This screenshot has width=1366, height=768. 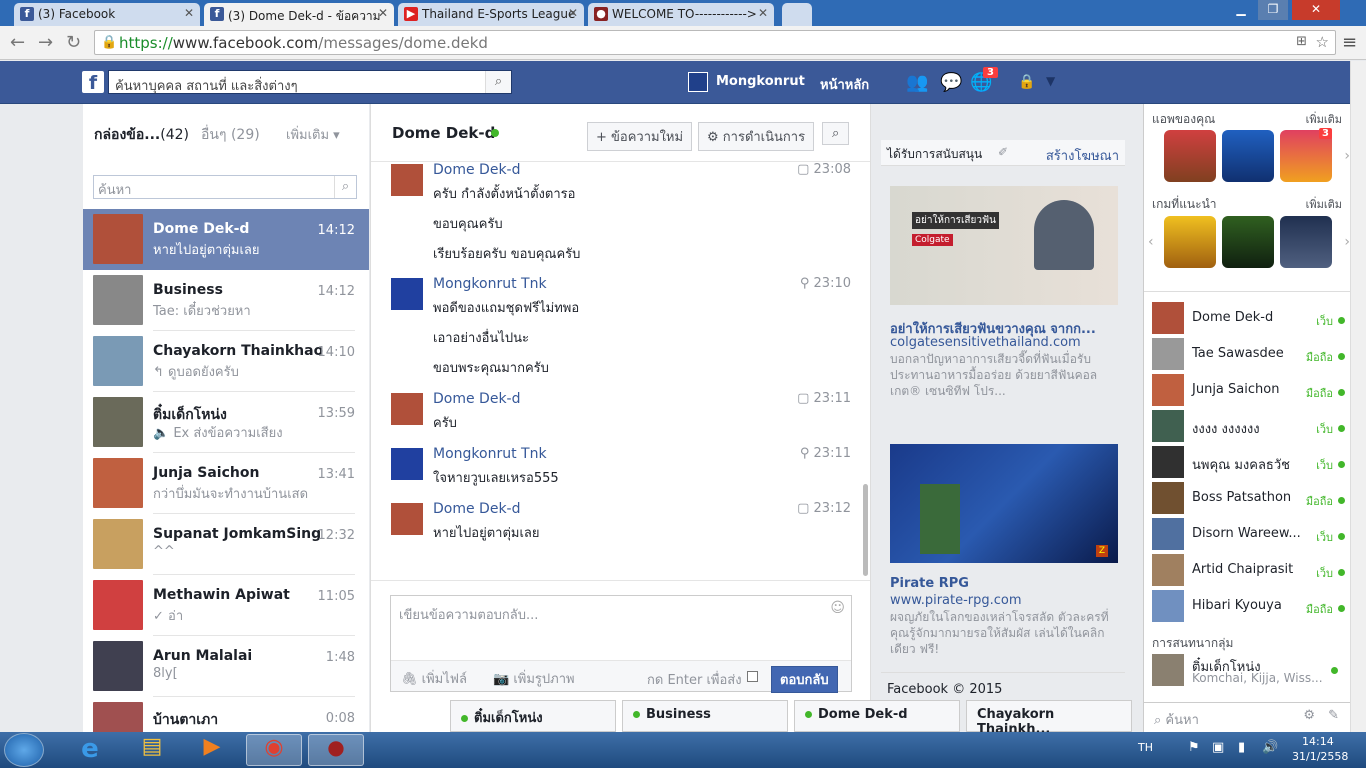 I want to click on create-ad-link: สร้างโฆษณา, so click(x=1082, y=155).